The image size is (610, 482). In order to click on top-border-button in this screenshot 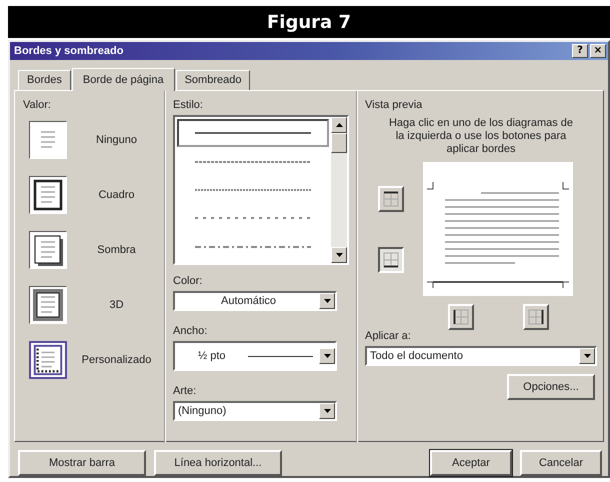, I will do `click(391, 199)`.